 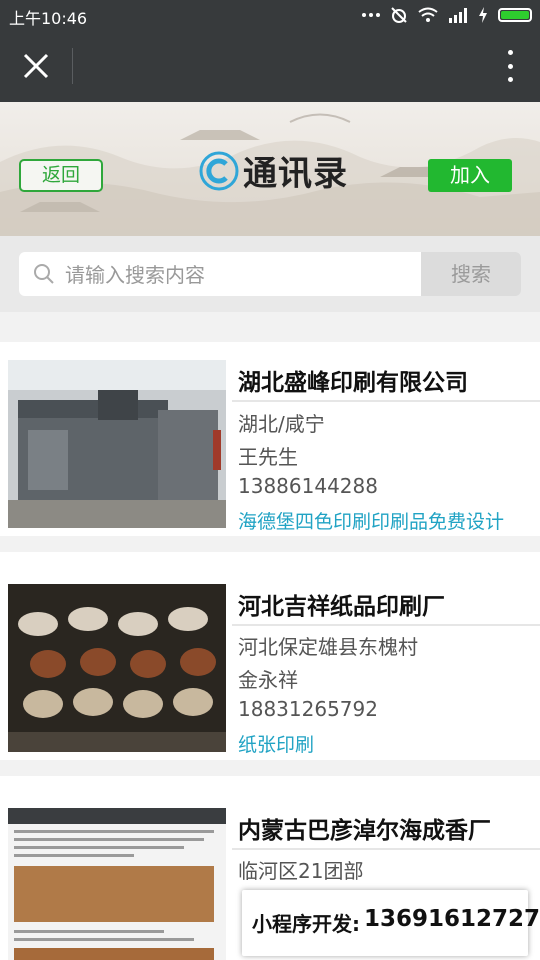 I want to click on nav-divider, so click(x=72, y=66).